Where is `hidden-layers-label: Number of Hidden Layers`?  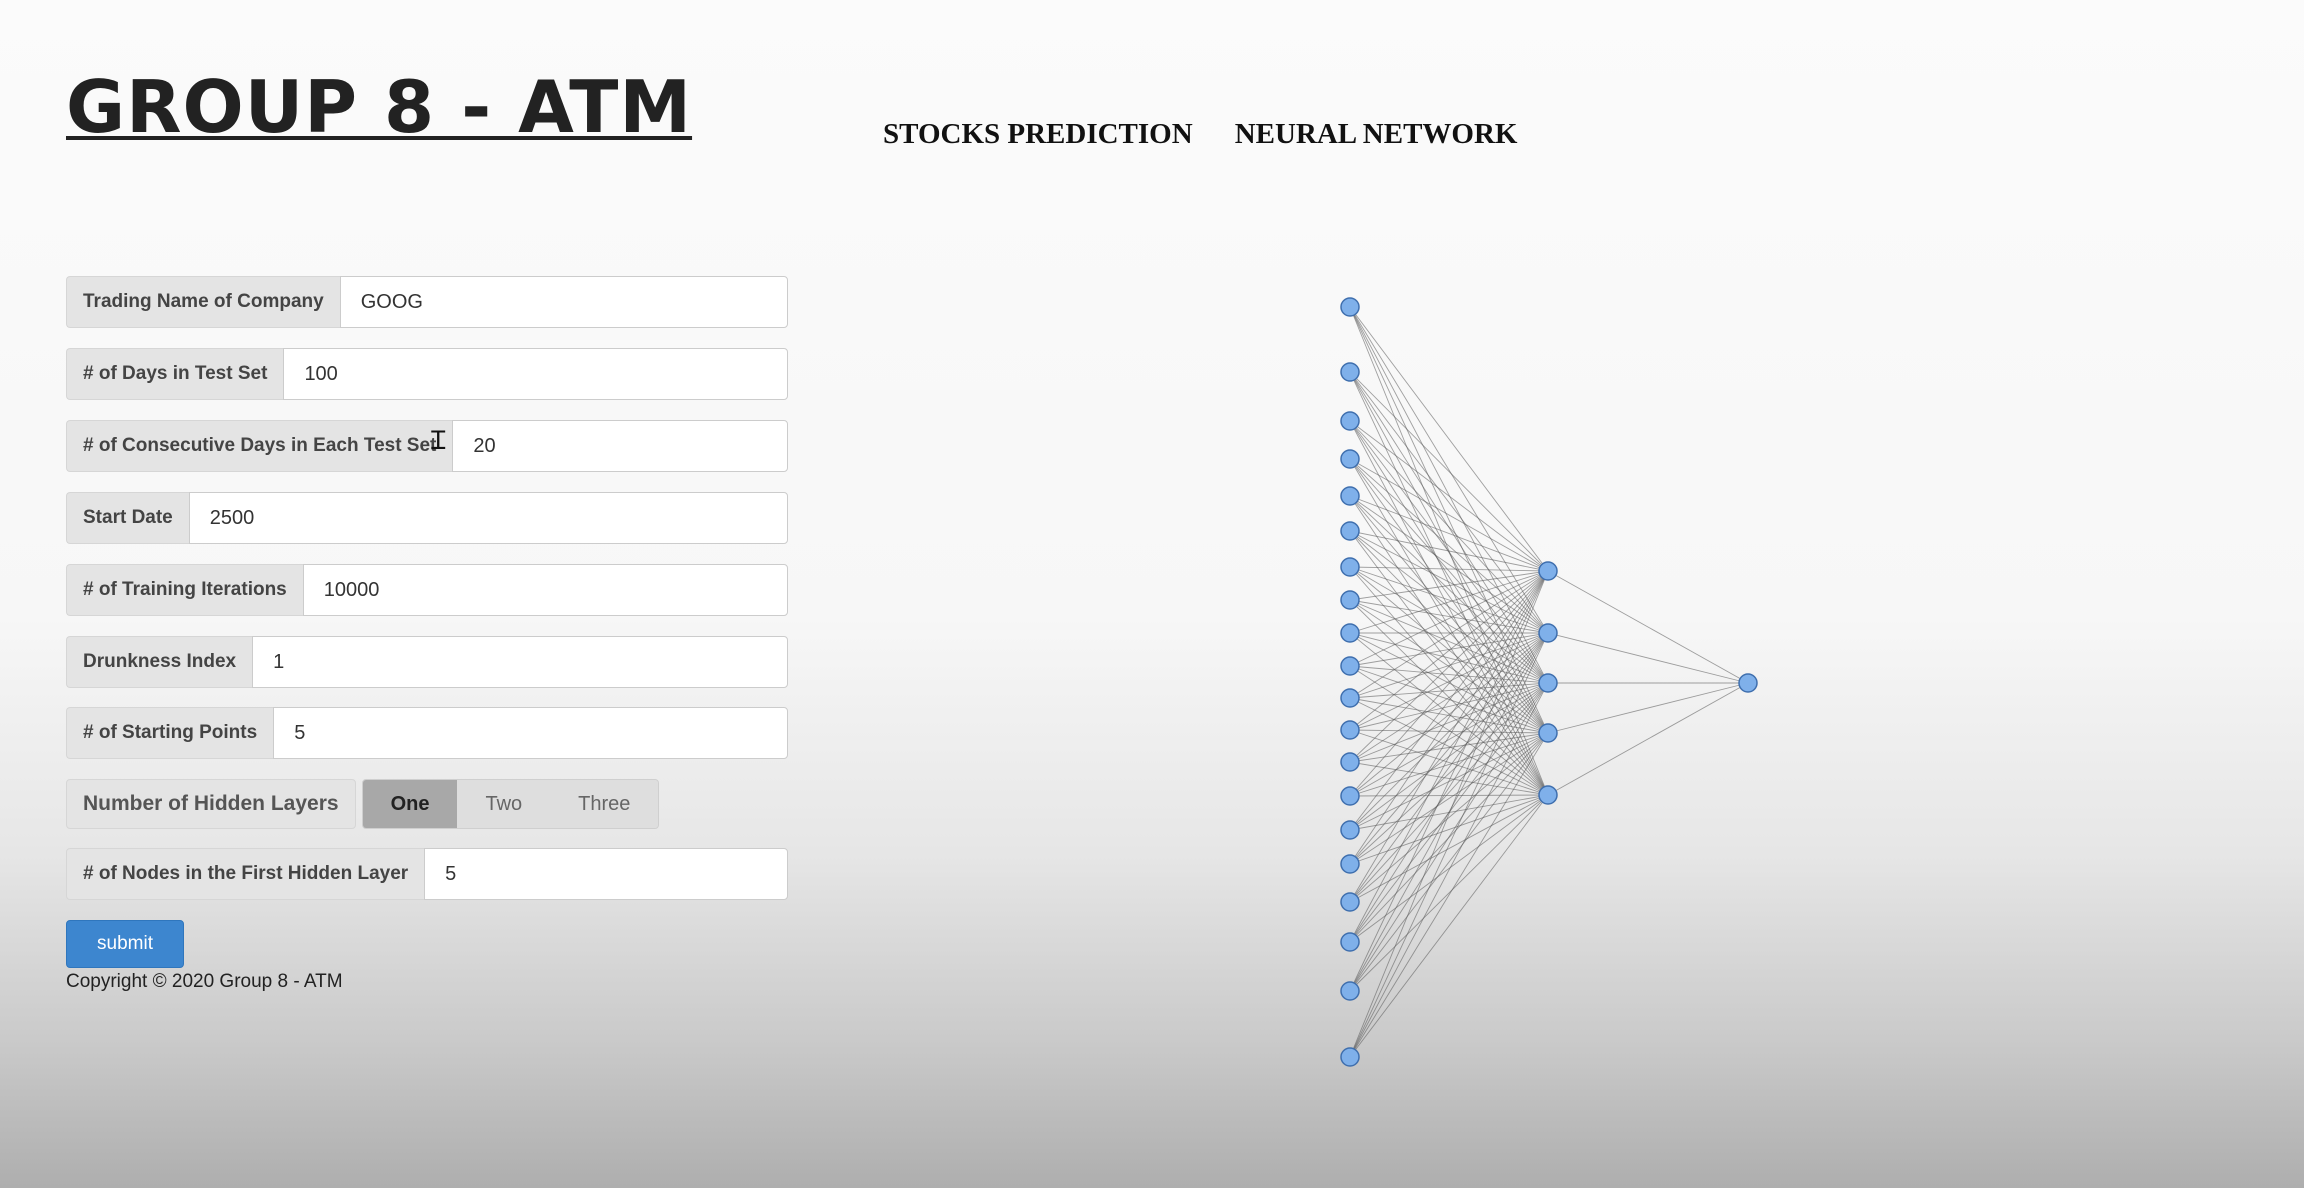
hidden-layers-label: Number of Hidden Layers is located at coordinates (211, 804).